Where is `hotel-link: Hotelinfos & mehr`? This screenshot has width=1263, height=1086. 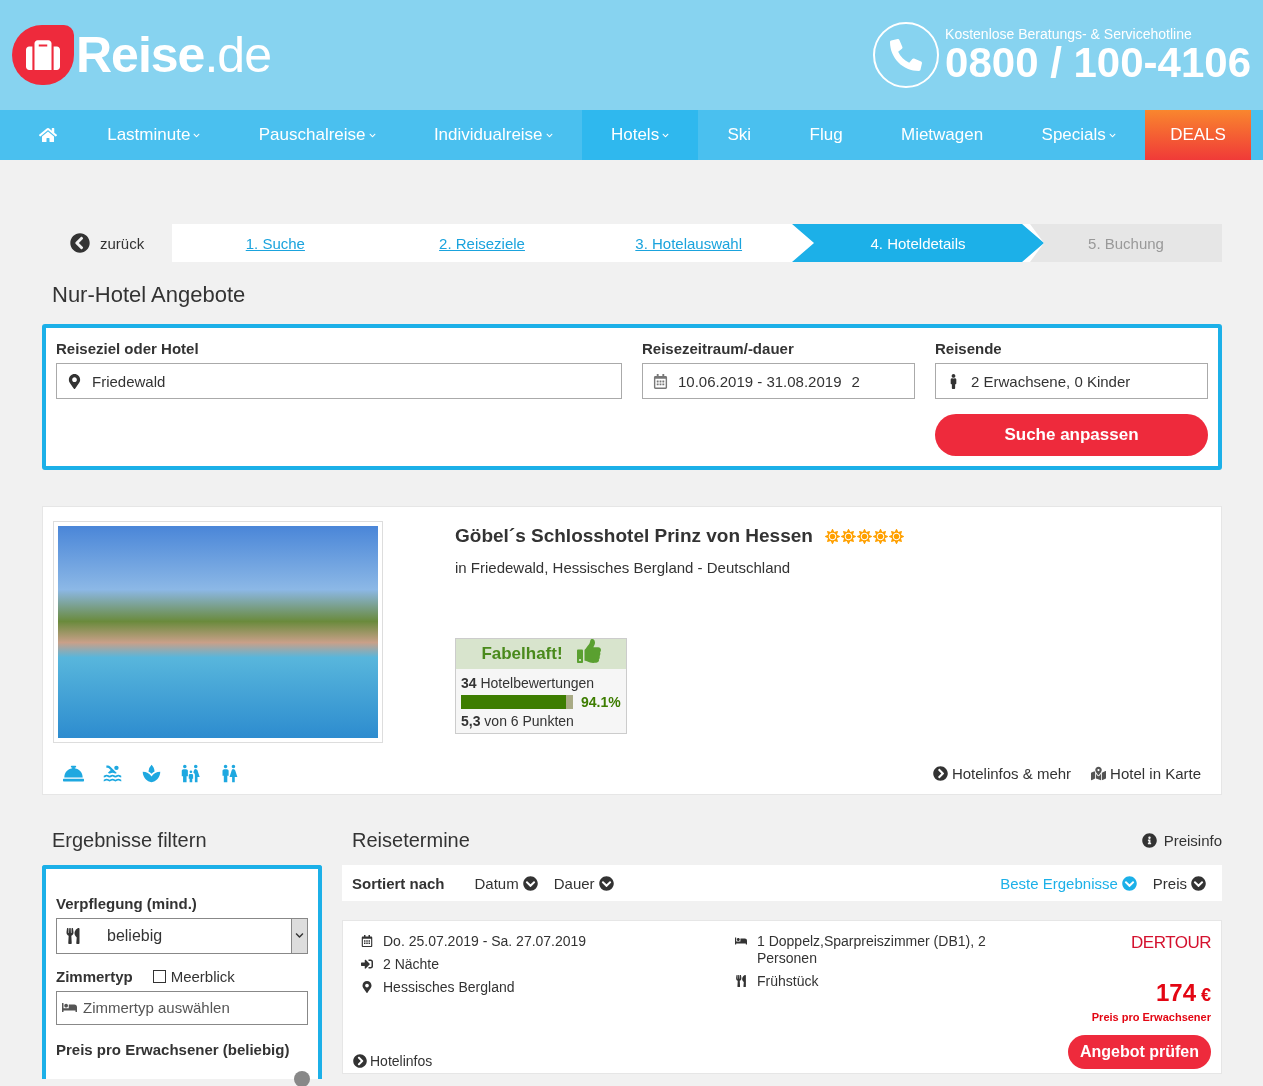 hotel-link: Hotelinfos & mehr is located at coordinates (1002, 773).